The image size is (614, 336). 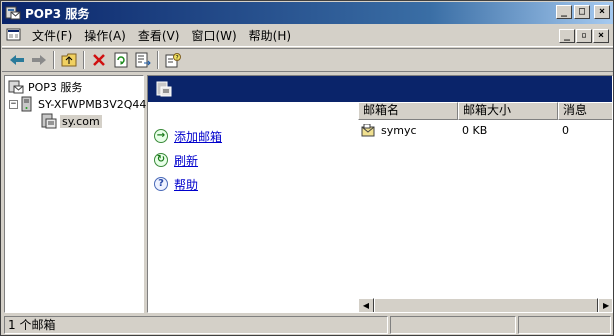 What do you see at coordinates (39, 60) in the screenshot?
I see `forward-icon` at bounding box center [39, 60].